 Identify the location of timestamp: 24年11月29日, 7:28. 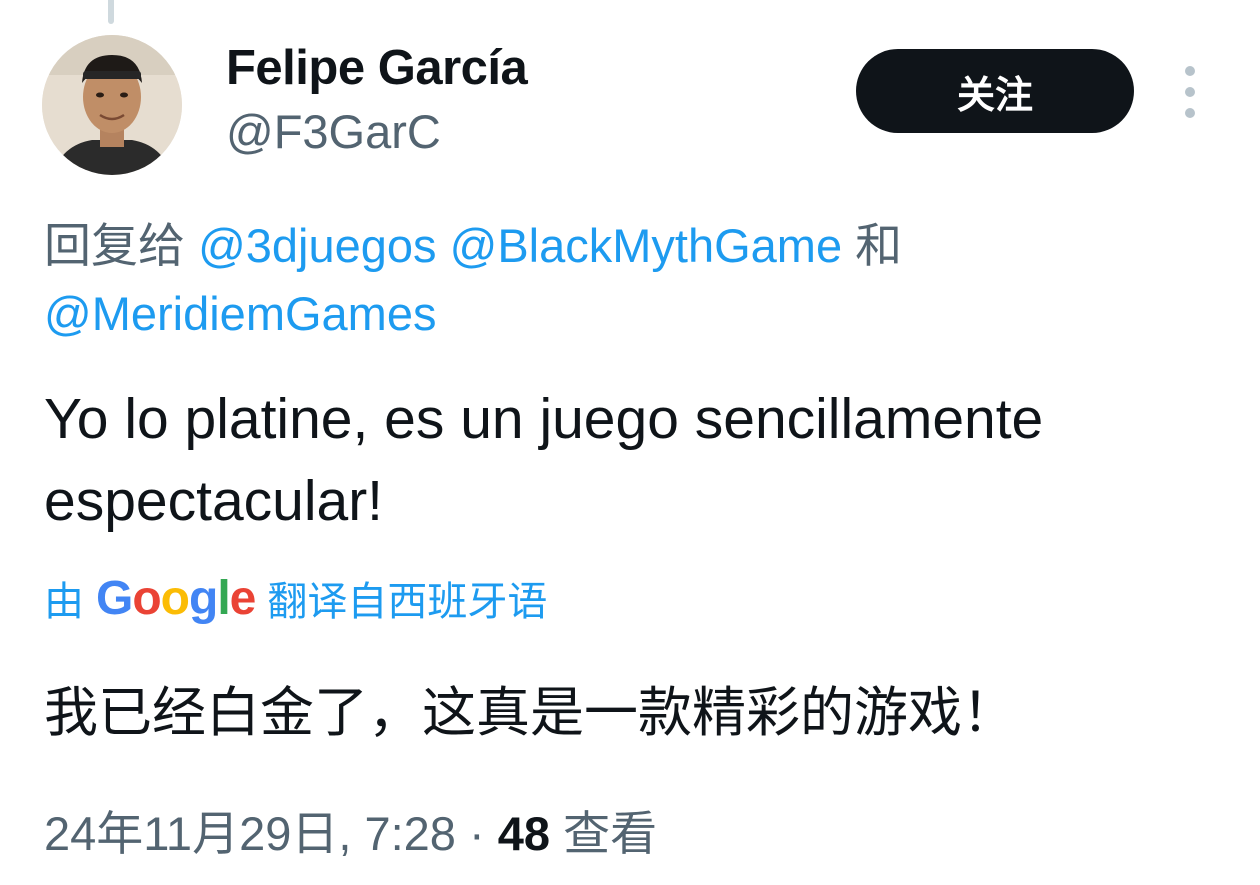
(250, 833).